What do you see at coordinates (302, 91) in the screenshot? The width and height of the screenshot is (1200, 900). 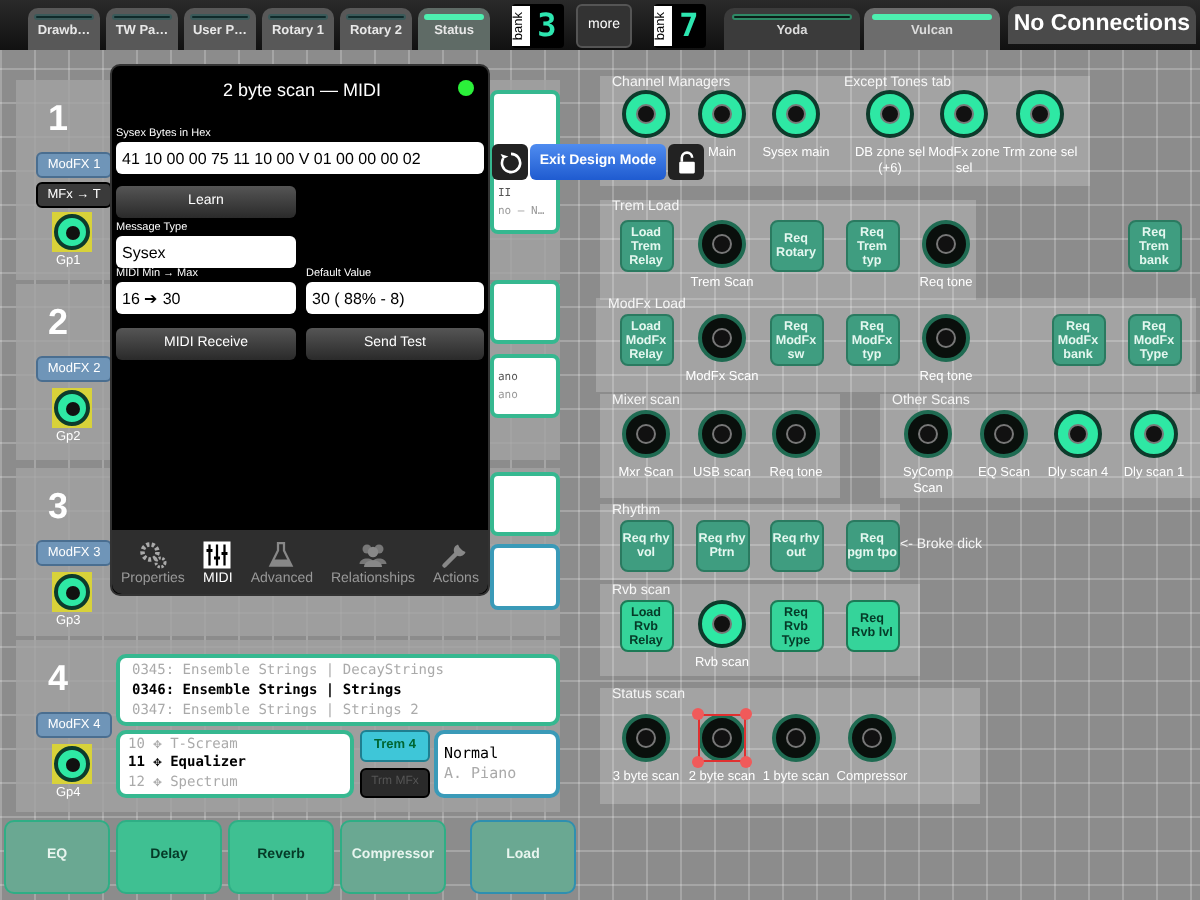 I see `popup-title: 2 byte scan — MIDI` at bounding box center [302, 91].